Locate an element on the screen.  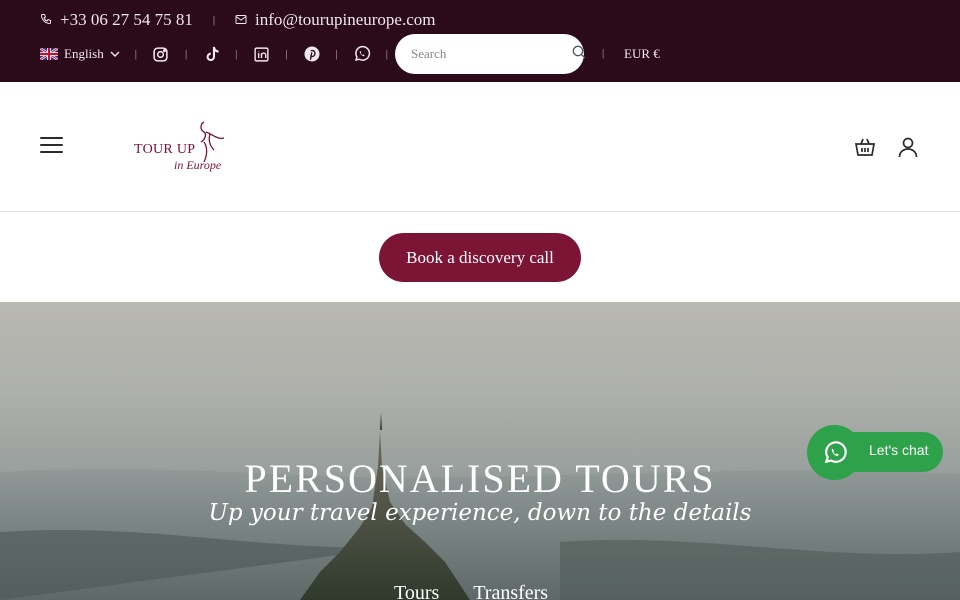
phone-number: +33 06 27 54 75 81 is located at coordinates (126, 19).